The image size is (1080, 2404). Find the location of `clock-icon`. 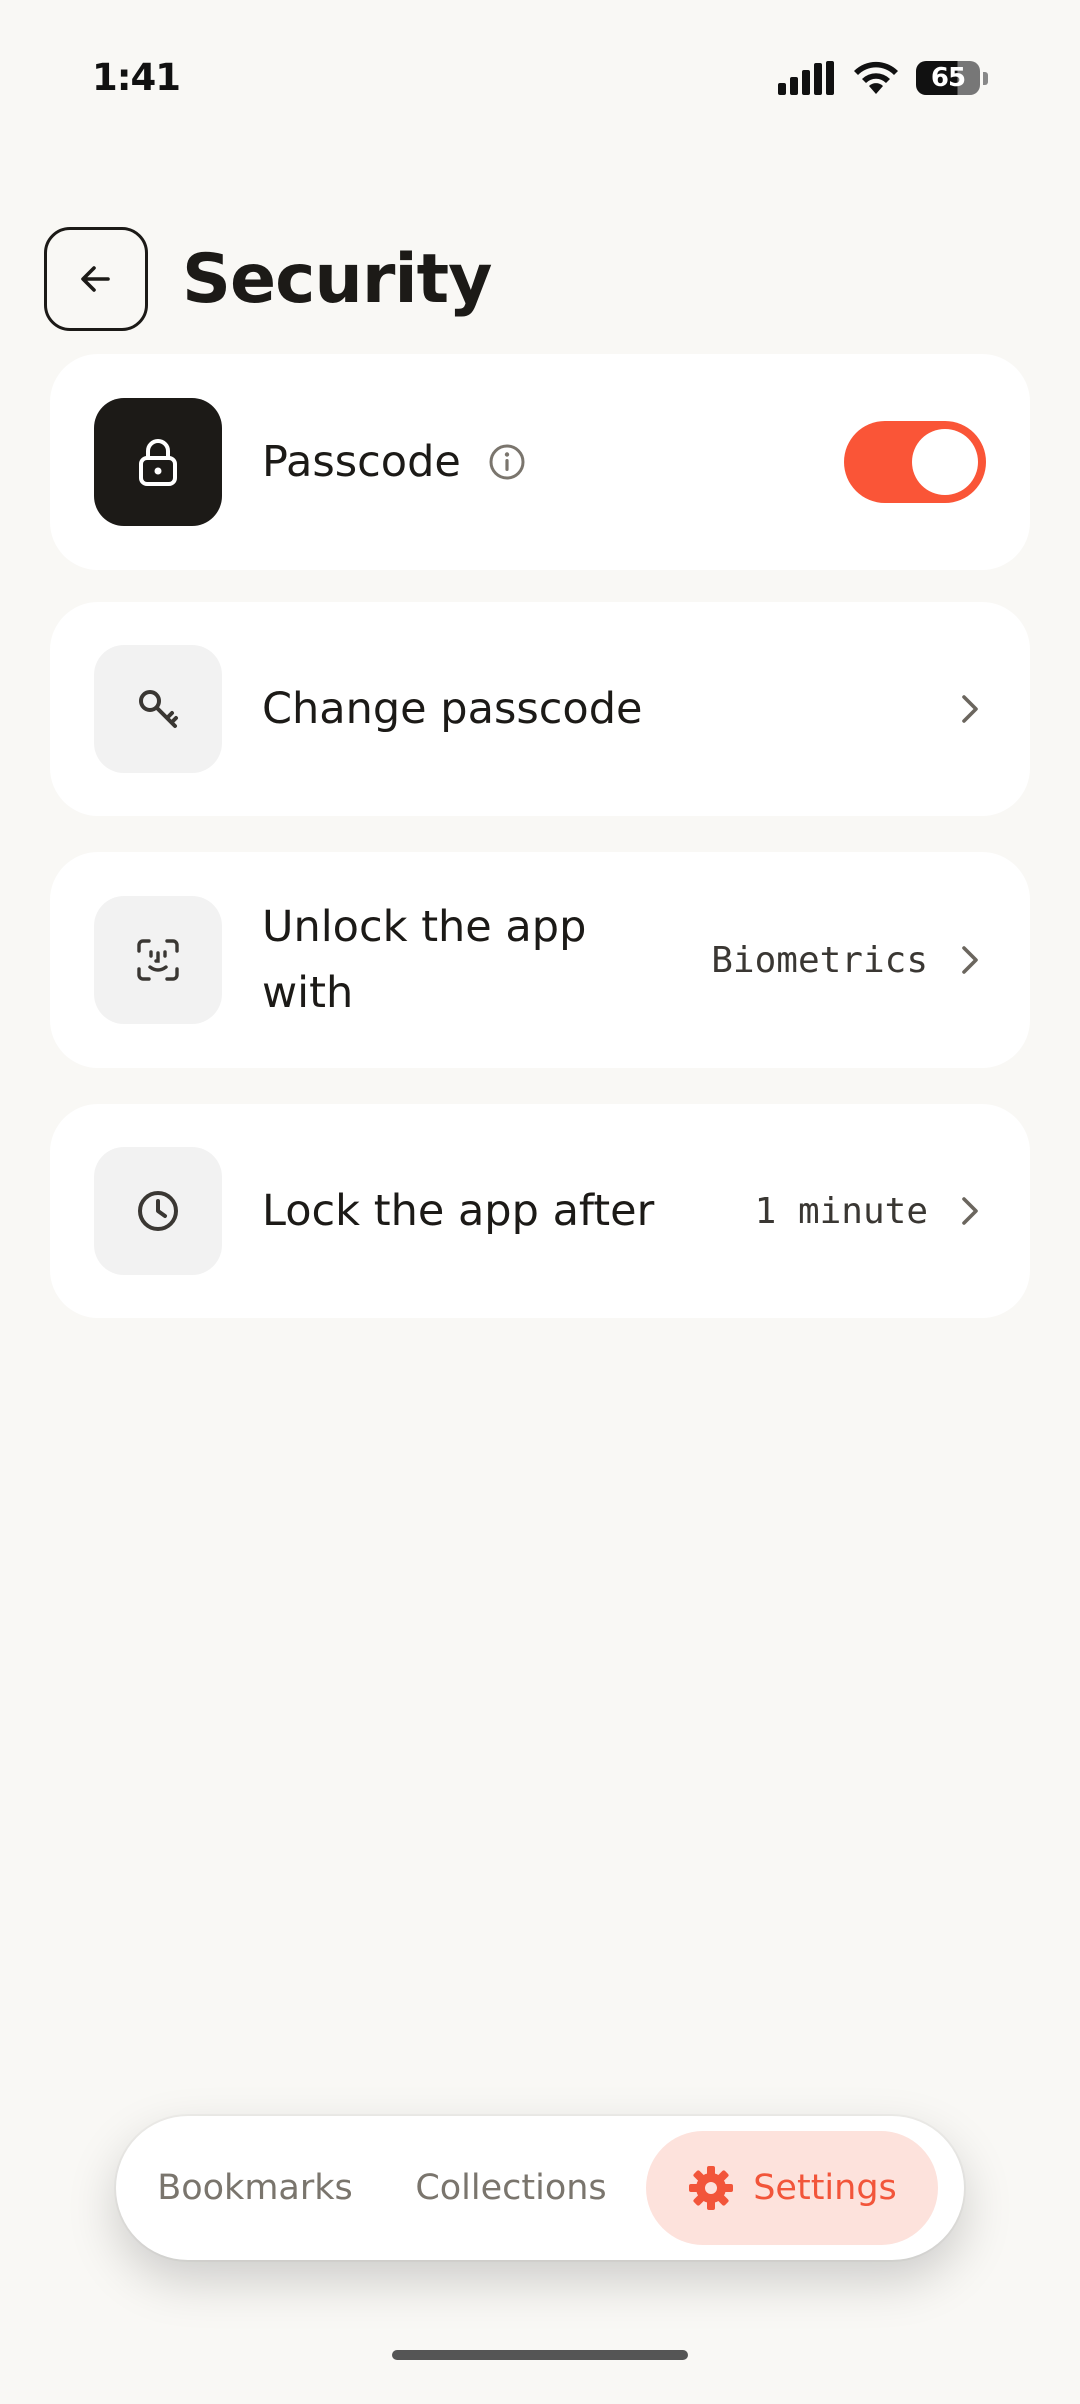

clock-icon is located at coordinates (158, 1211).